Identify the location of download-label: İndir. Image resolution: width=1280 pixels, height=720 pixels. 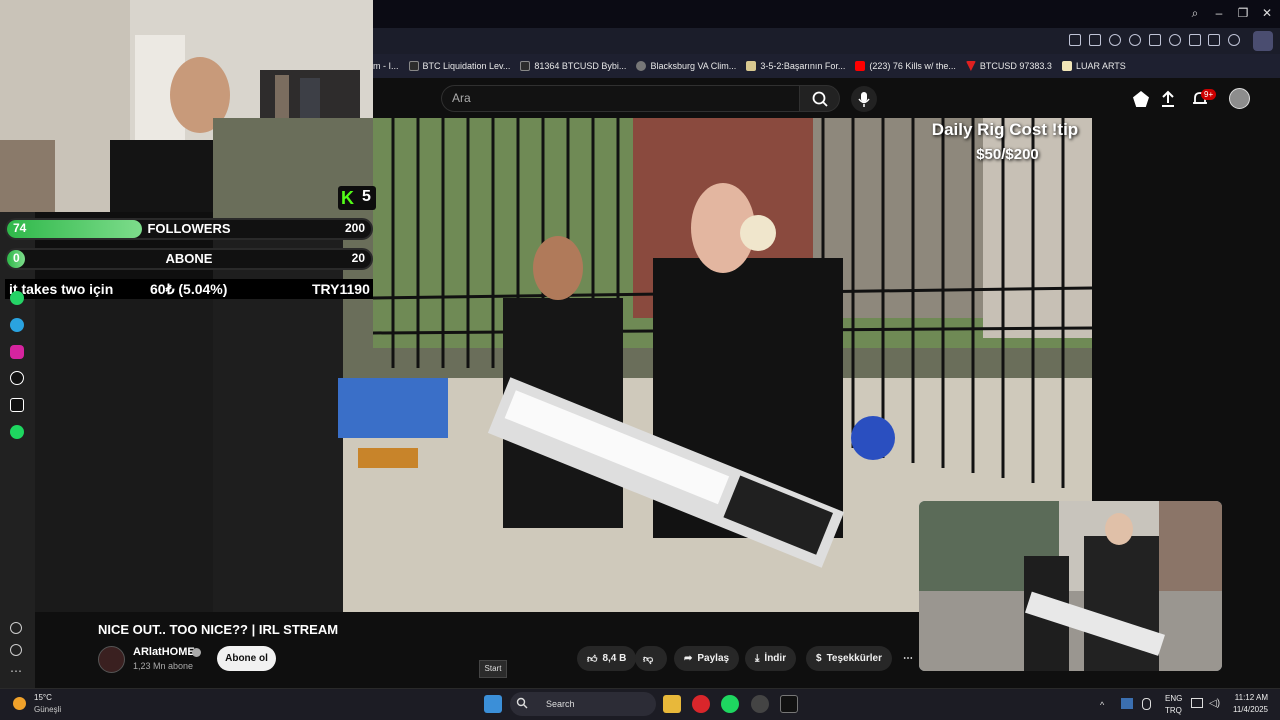
(775, 658).